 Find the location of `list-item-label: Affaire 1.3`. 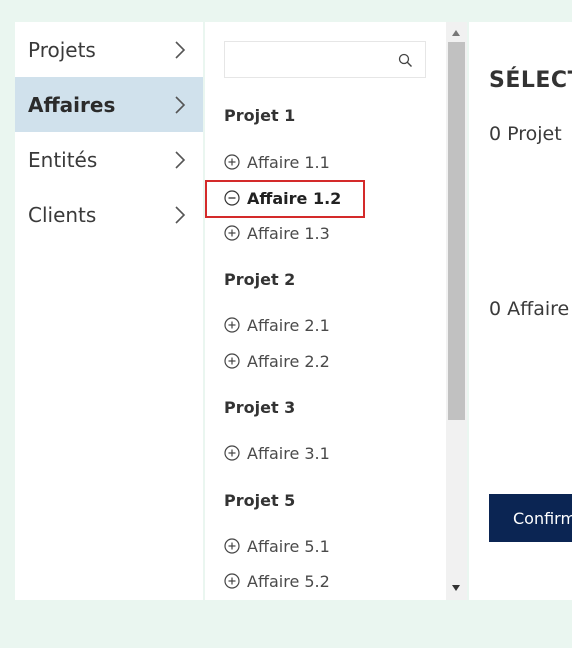

list-item-label: Affaire 1.3 is located at coordinates (288, 233).